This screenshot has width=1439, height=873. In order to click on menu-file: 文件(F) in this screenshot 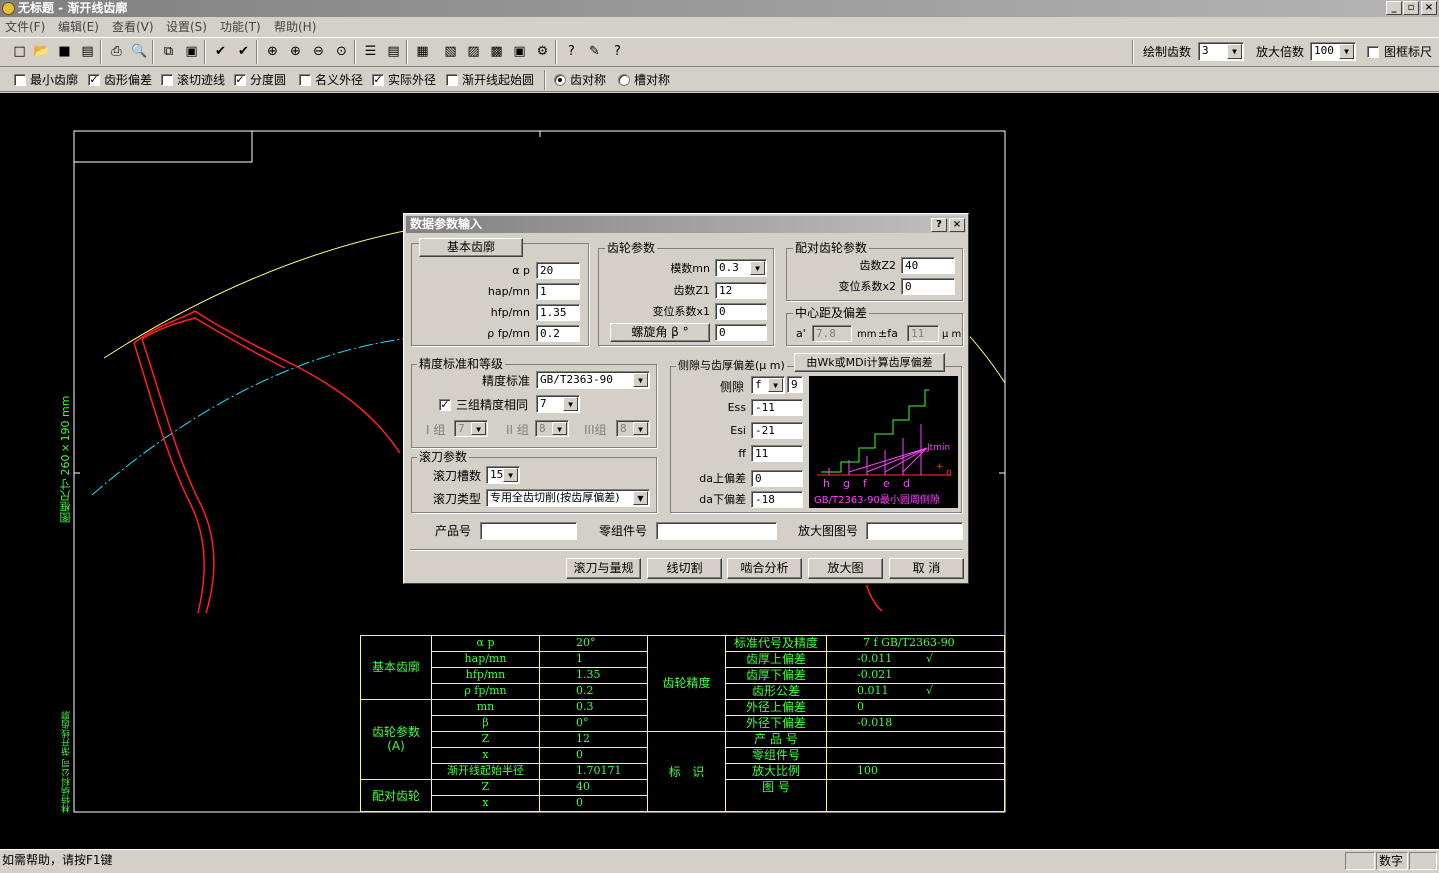, I will do `click(25, 27)`.